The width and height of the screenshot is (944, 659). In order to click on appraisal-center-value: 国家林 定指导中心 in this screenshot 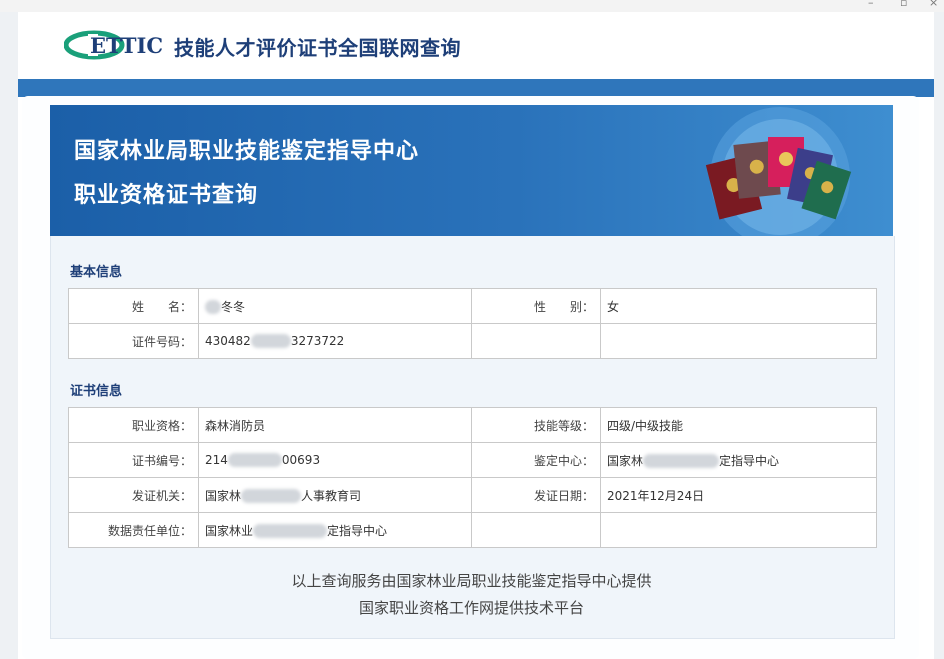, I will do `click(738, 460)`.